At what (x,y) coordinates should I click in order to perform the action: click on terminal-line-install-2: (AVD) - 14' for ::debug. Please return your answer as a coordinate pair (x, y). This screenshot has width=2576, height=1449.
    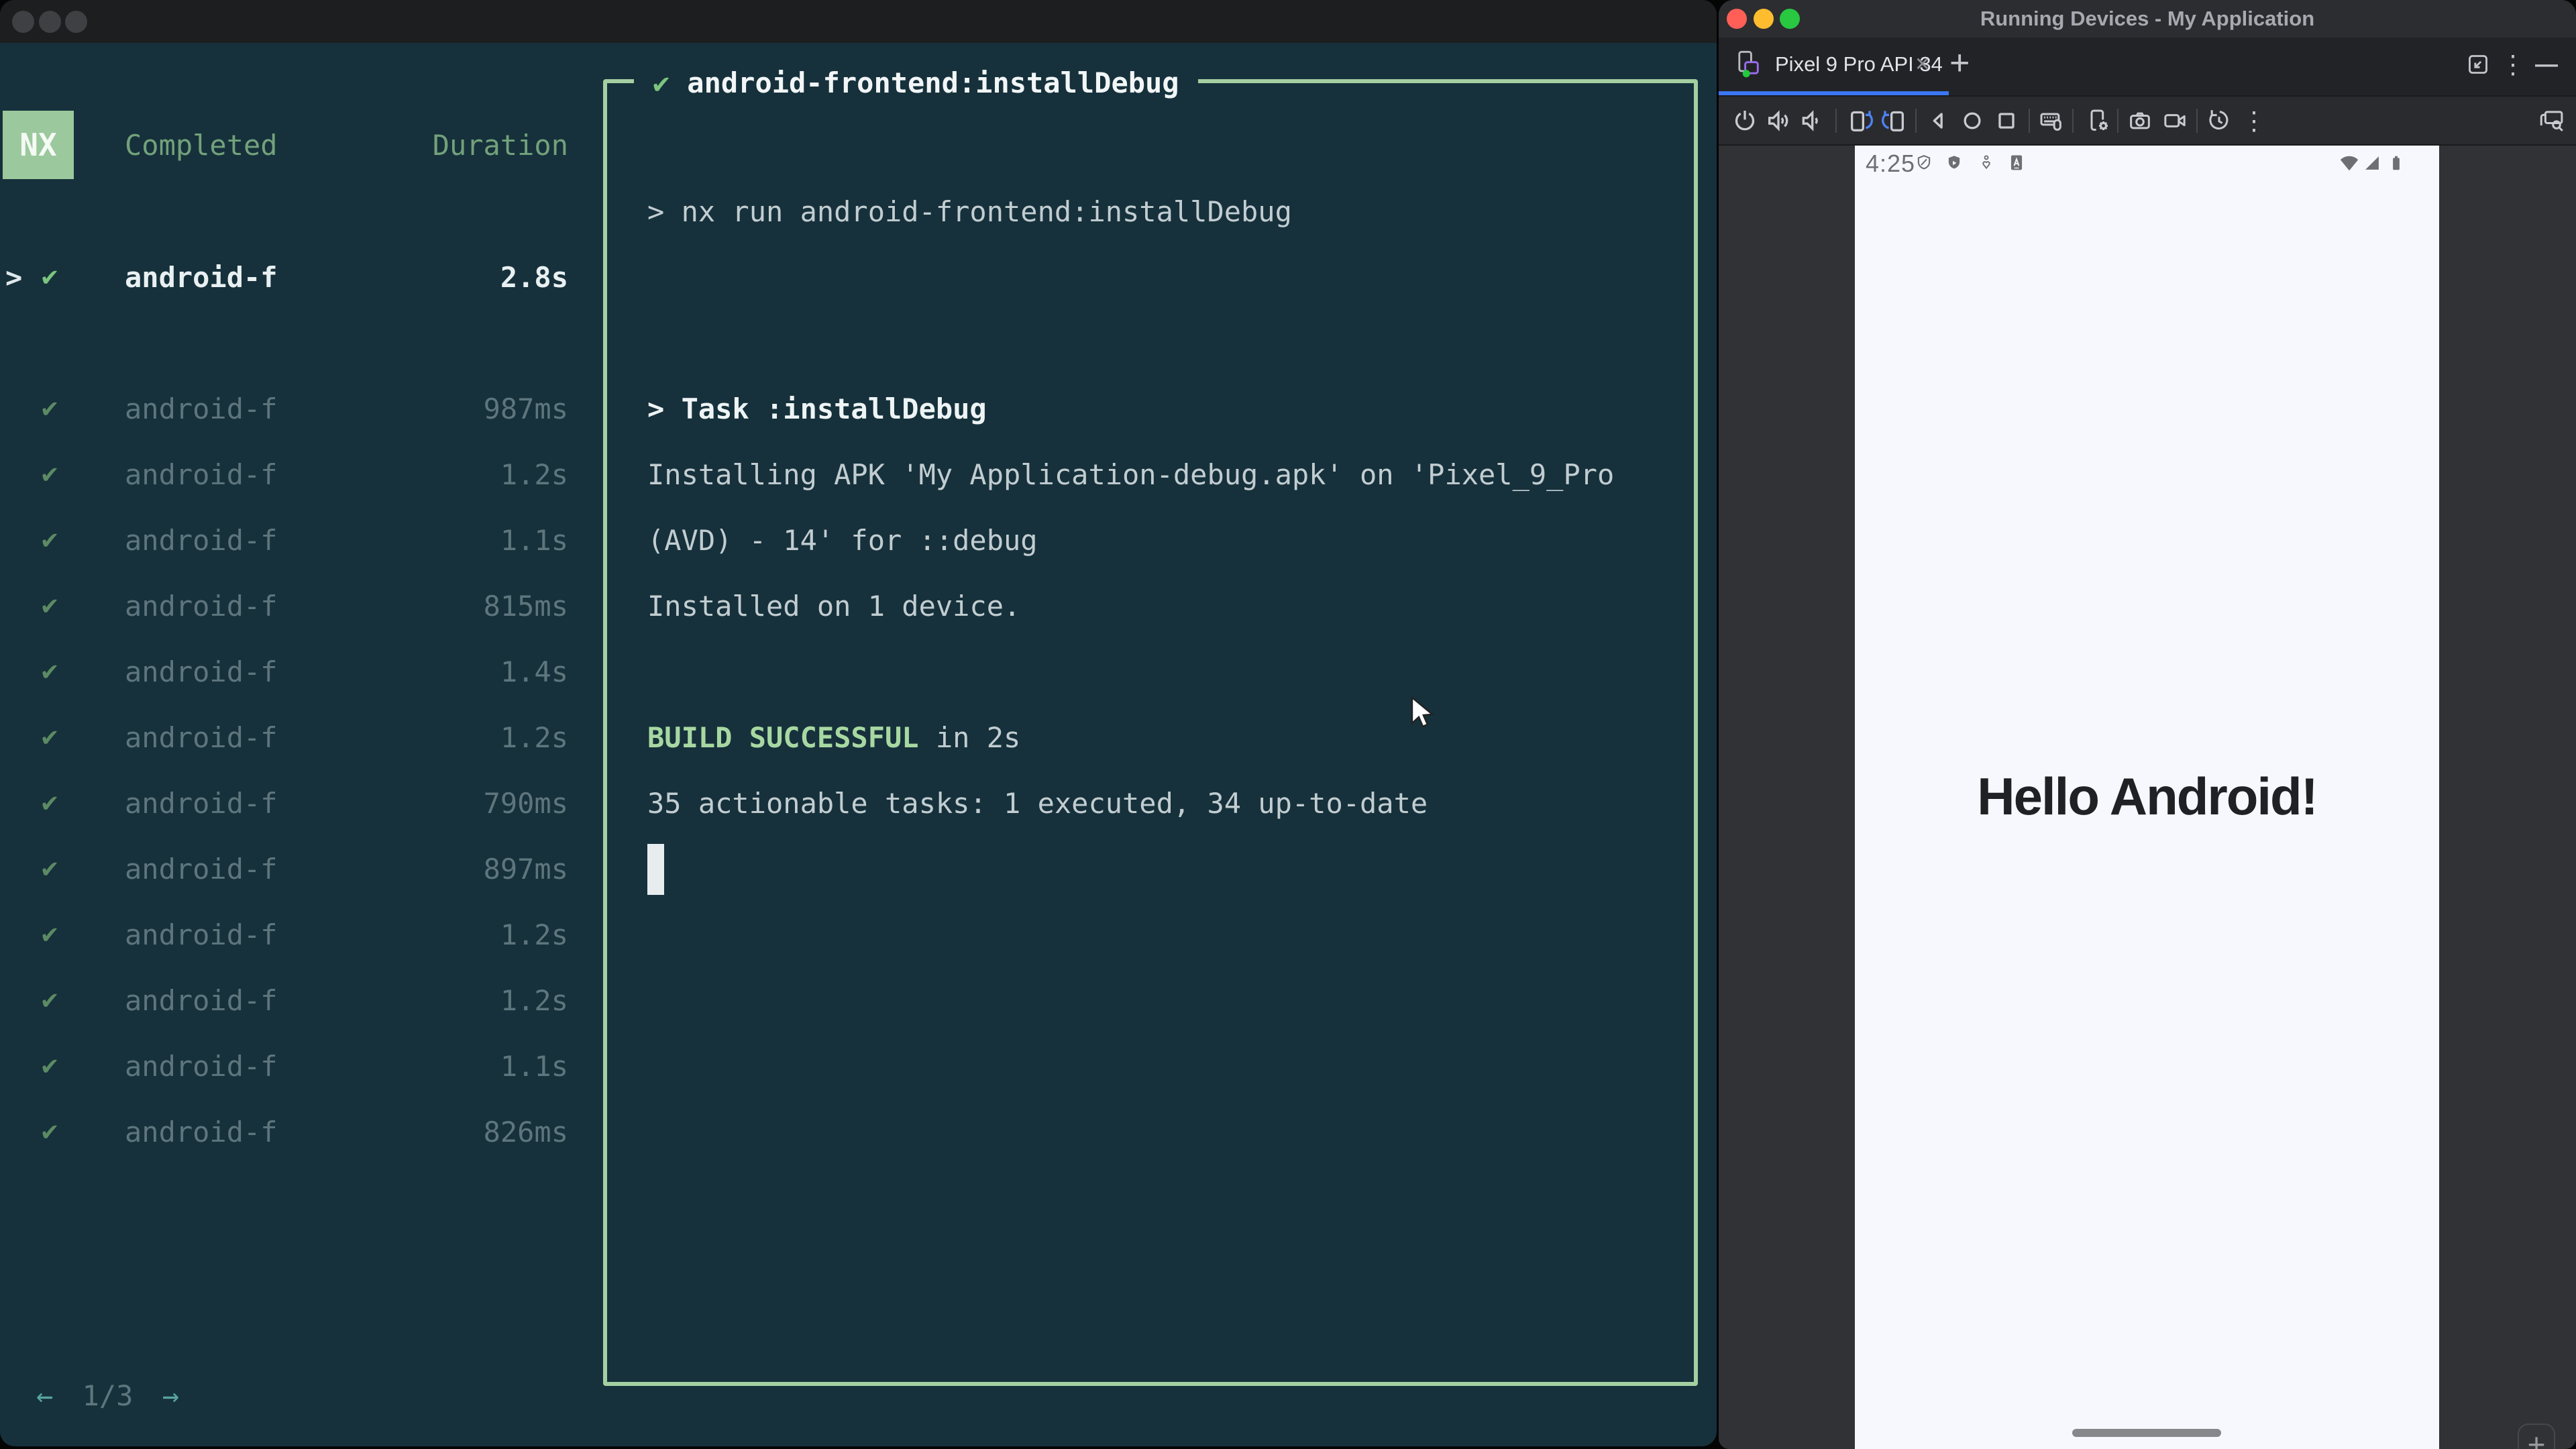
    Looking at the image, I should click on (842, 540).